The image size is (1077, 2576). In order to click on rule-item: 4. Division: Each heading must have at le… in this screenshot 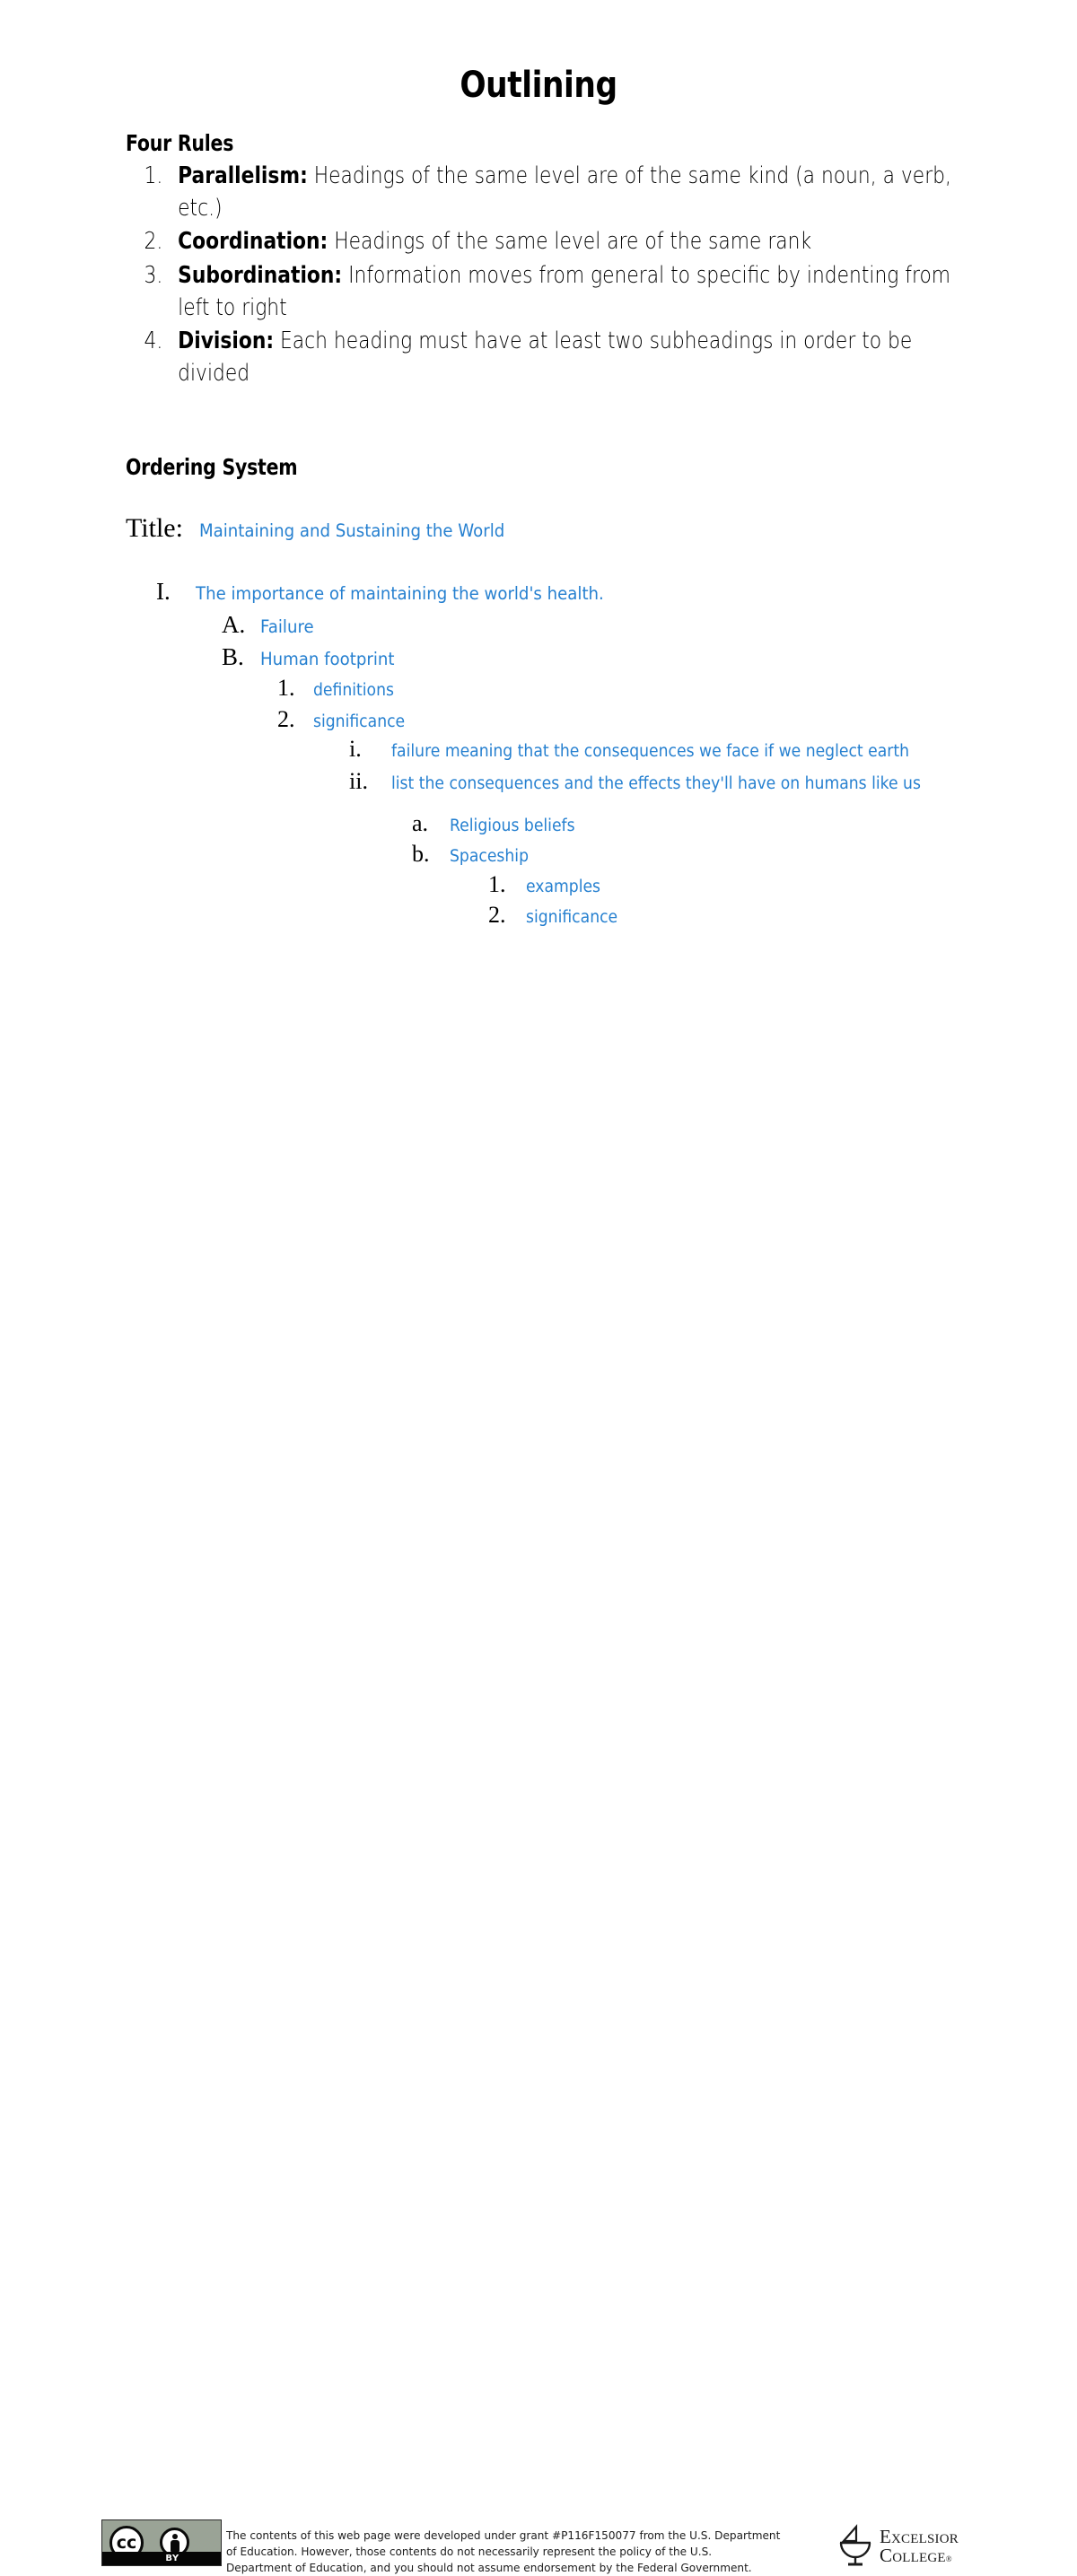, I will do `click(543, 357)`.